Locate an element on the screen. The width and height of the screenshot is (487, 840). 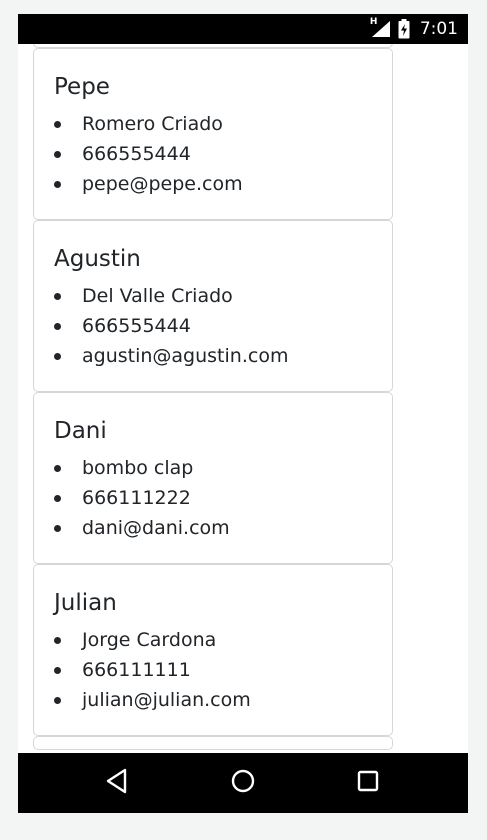
recents-button is located at coordinates (368, 783).